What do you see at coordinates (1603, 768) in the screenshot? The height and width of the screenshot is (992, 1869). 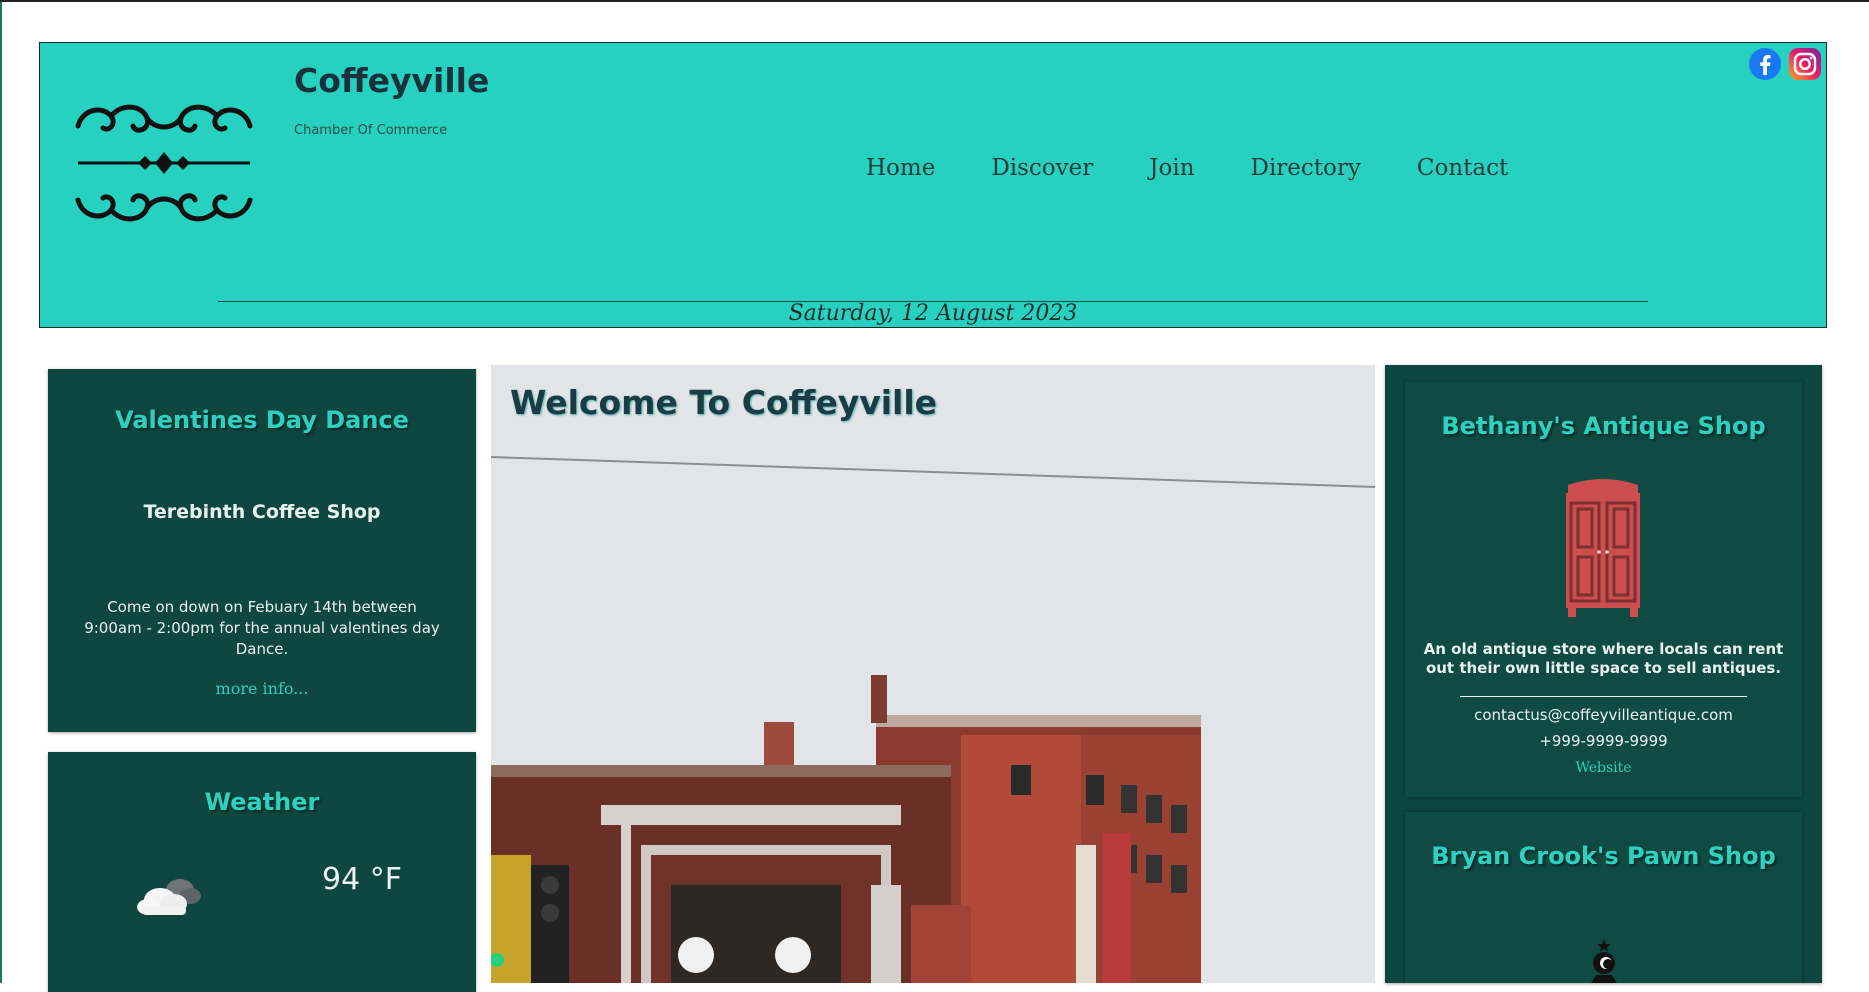 I see `business-website-link: Website` at bounding box center [1603, 768].